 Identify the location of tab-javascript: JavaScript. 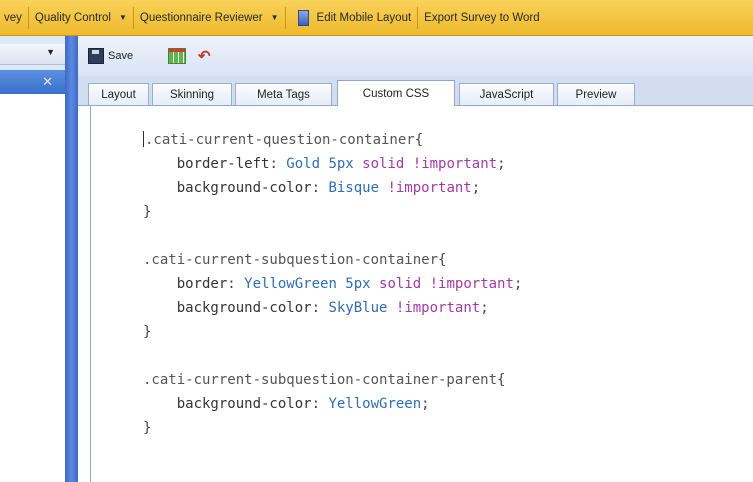
(506, 94).